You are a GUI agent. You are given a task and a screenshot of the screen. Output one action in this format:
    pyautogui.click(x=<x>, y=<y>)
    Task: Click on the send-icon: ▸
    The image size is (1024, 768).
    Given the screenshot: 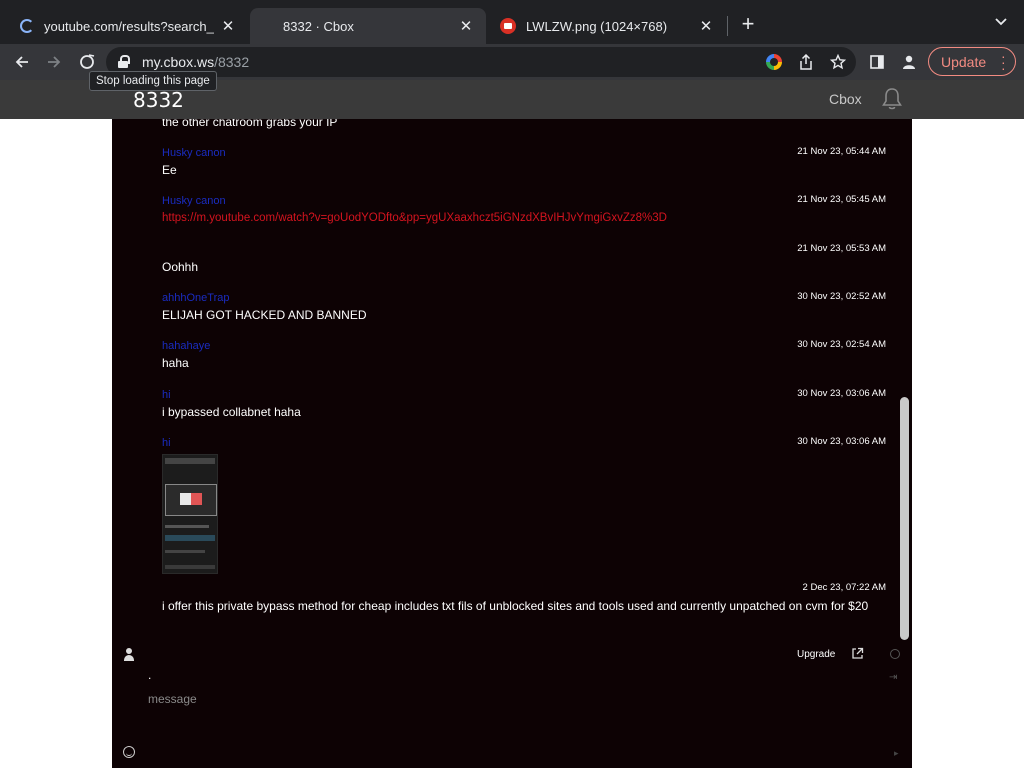 What is the action you would take?
    pyautogui.click(x=896, y=753)
    